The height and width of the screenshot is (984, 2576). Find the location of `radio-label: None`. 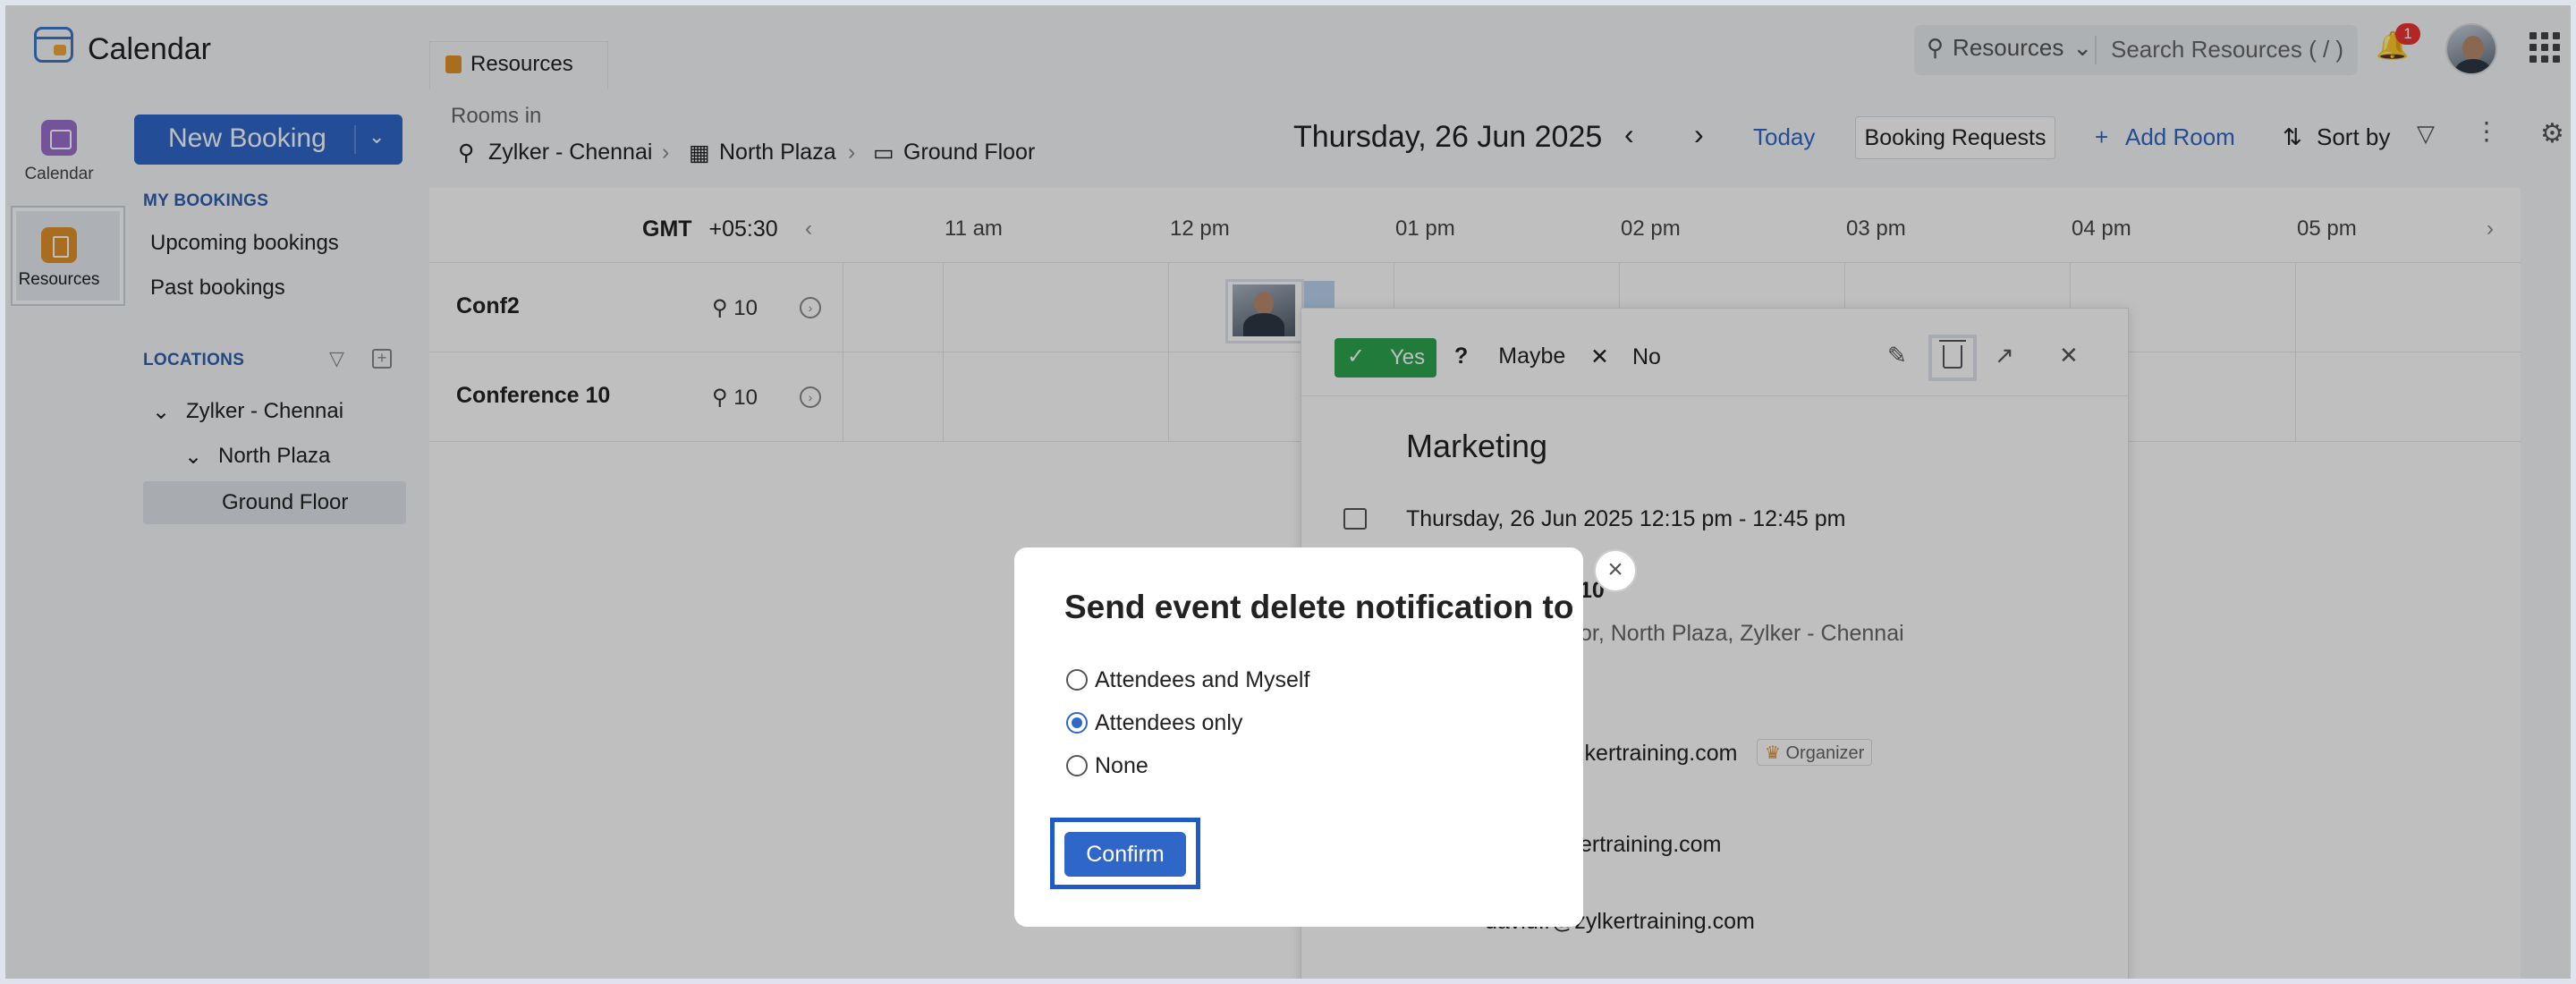

radio-label: None is located at coordinates (1121, 766).